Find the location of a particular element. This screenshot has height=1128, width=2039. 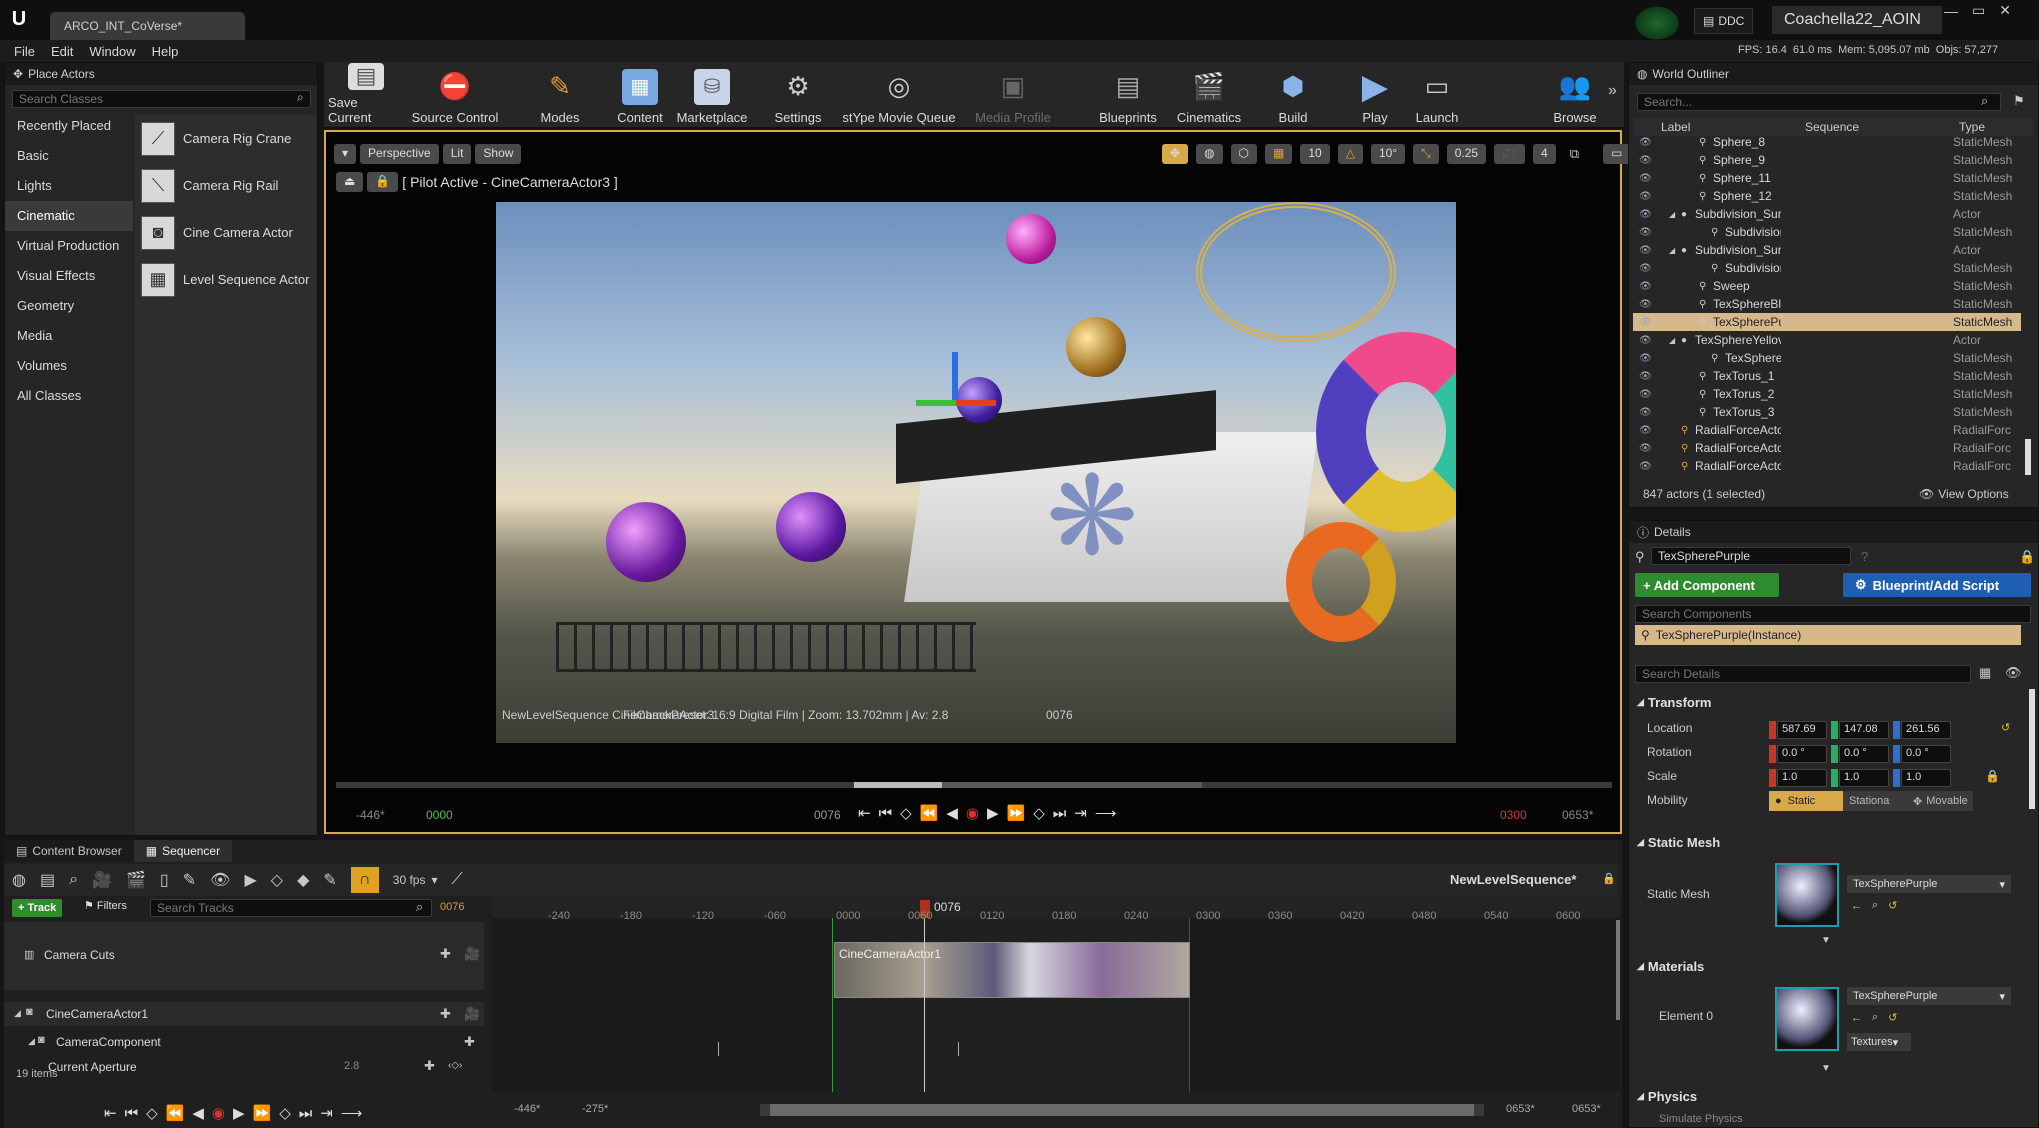

col-label: Label is located at coordinates (1675, 127).